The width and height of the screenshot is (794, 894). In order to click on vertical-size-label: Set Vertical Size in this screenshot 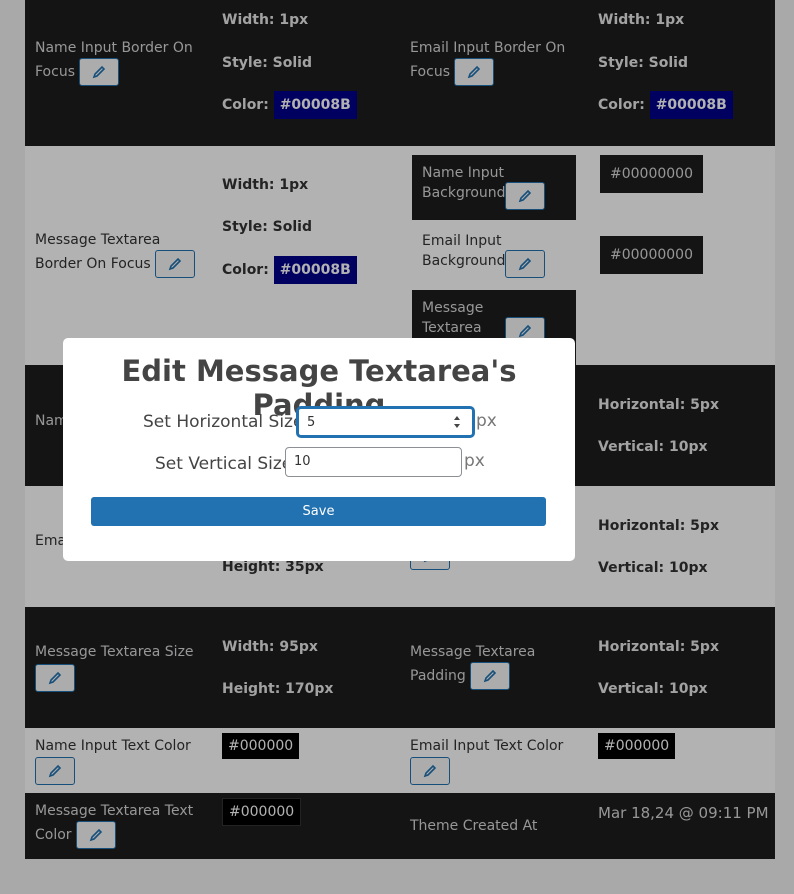, I will do `click(224, 464)`.